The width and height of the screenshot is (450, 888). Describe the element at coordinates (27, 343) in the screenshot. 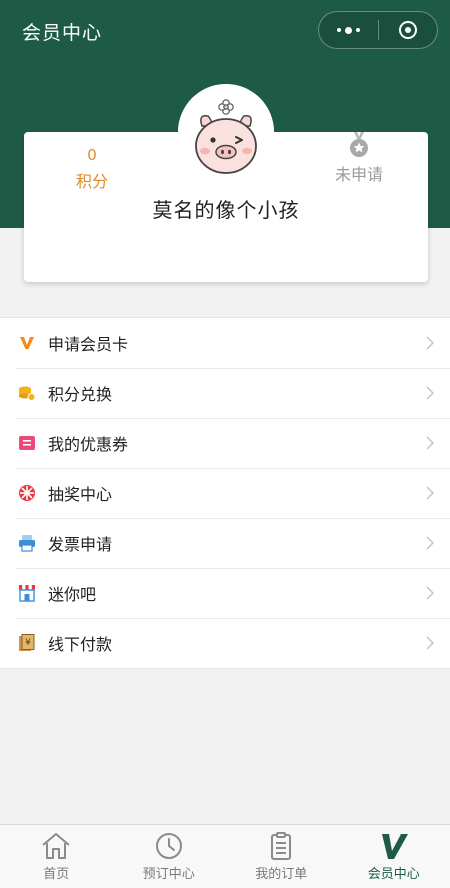

I see `v-badge-icon` at that location.